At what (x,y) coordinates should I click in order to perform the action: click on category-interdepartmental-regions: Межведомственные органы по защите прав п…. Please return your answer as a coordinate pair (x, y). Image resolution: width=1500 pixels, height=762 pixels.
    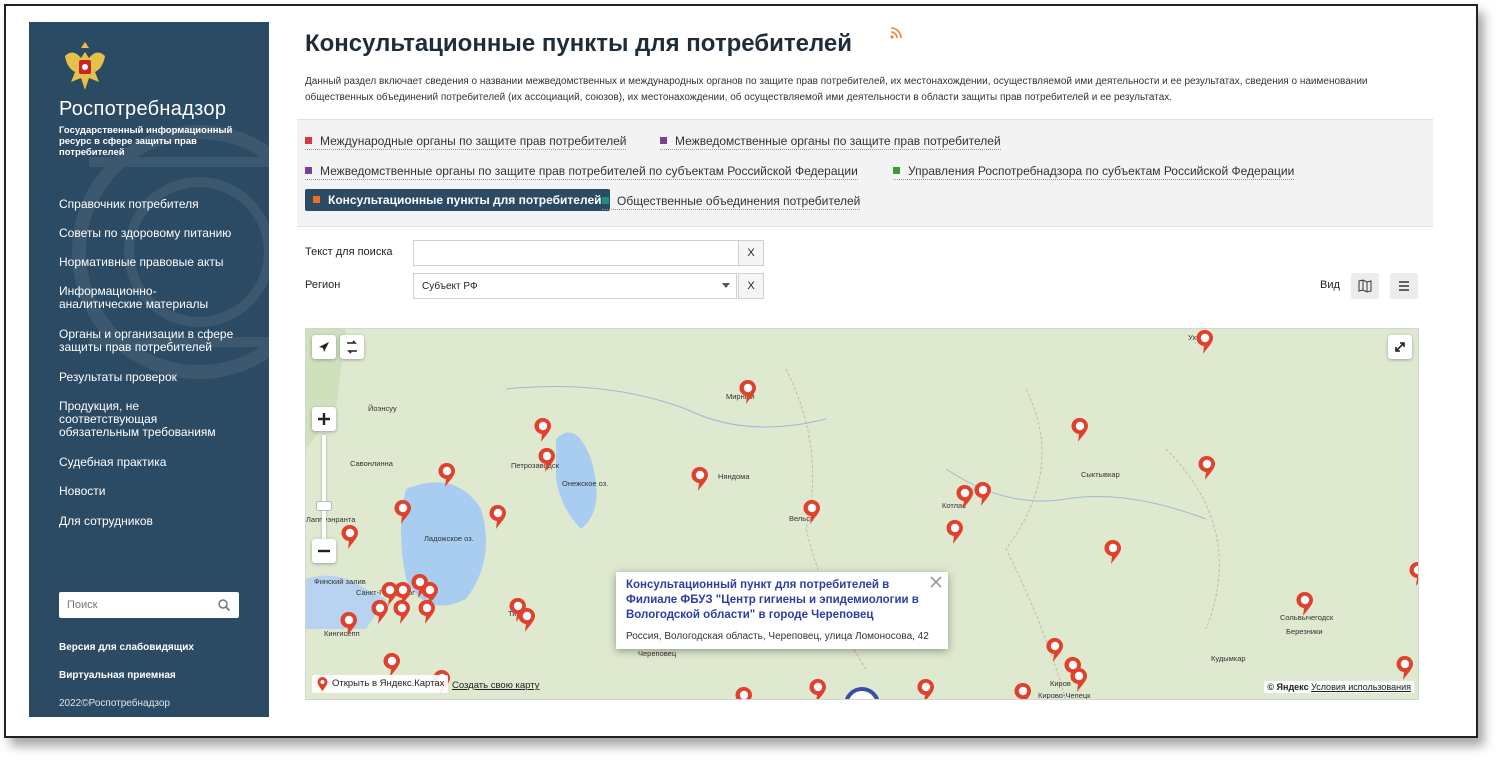
    Looking at the image, I should click on (581, 172).